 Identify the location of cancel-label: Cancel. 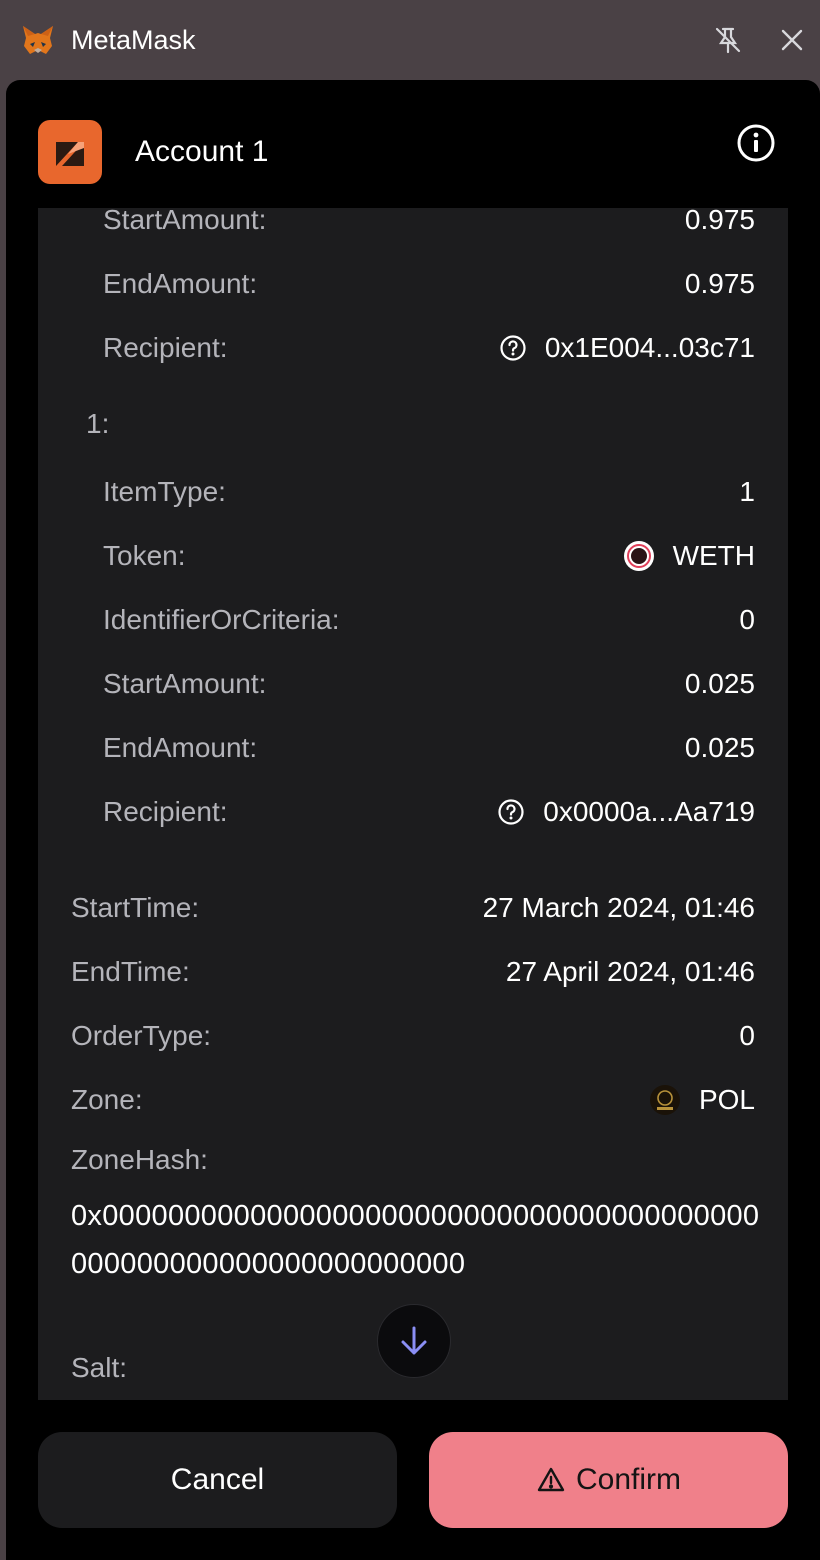
(217, 1479).